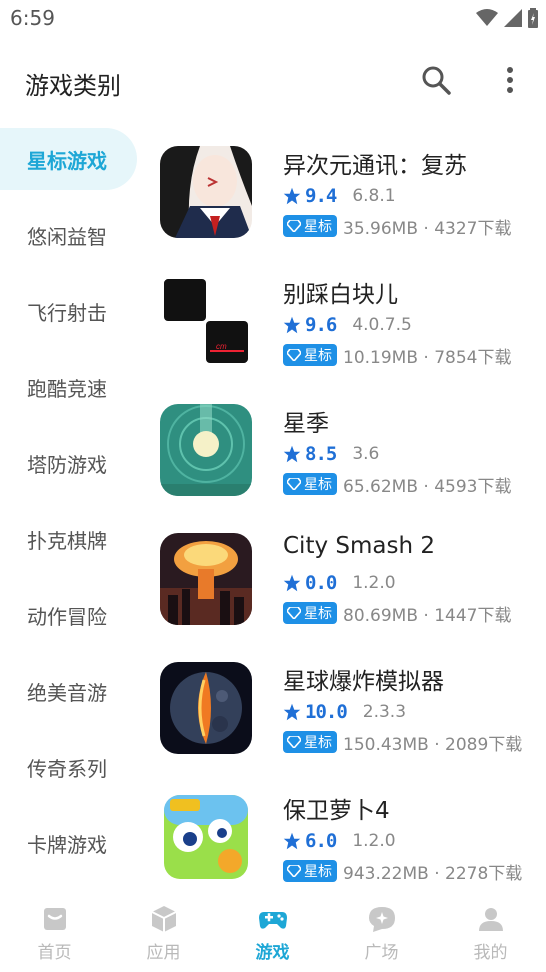  I want to click on app-name: 星球爆炸模拟器, so click(363, 682).